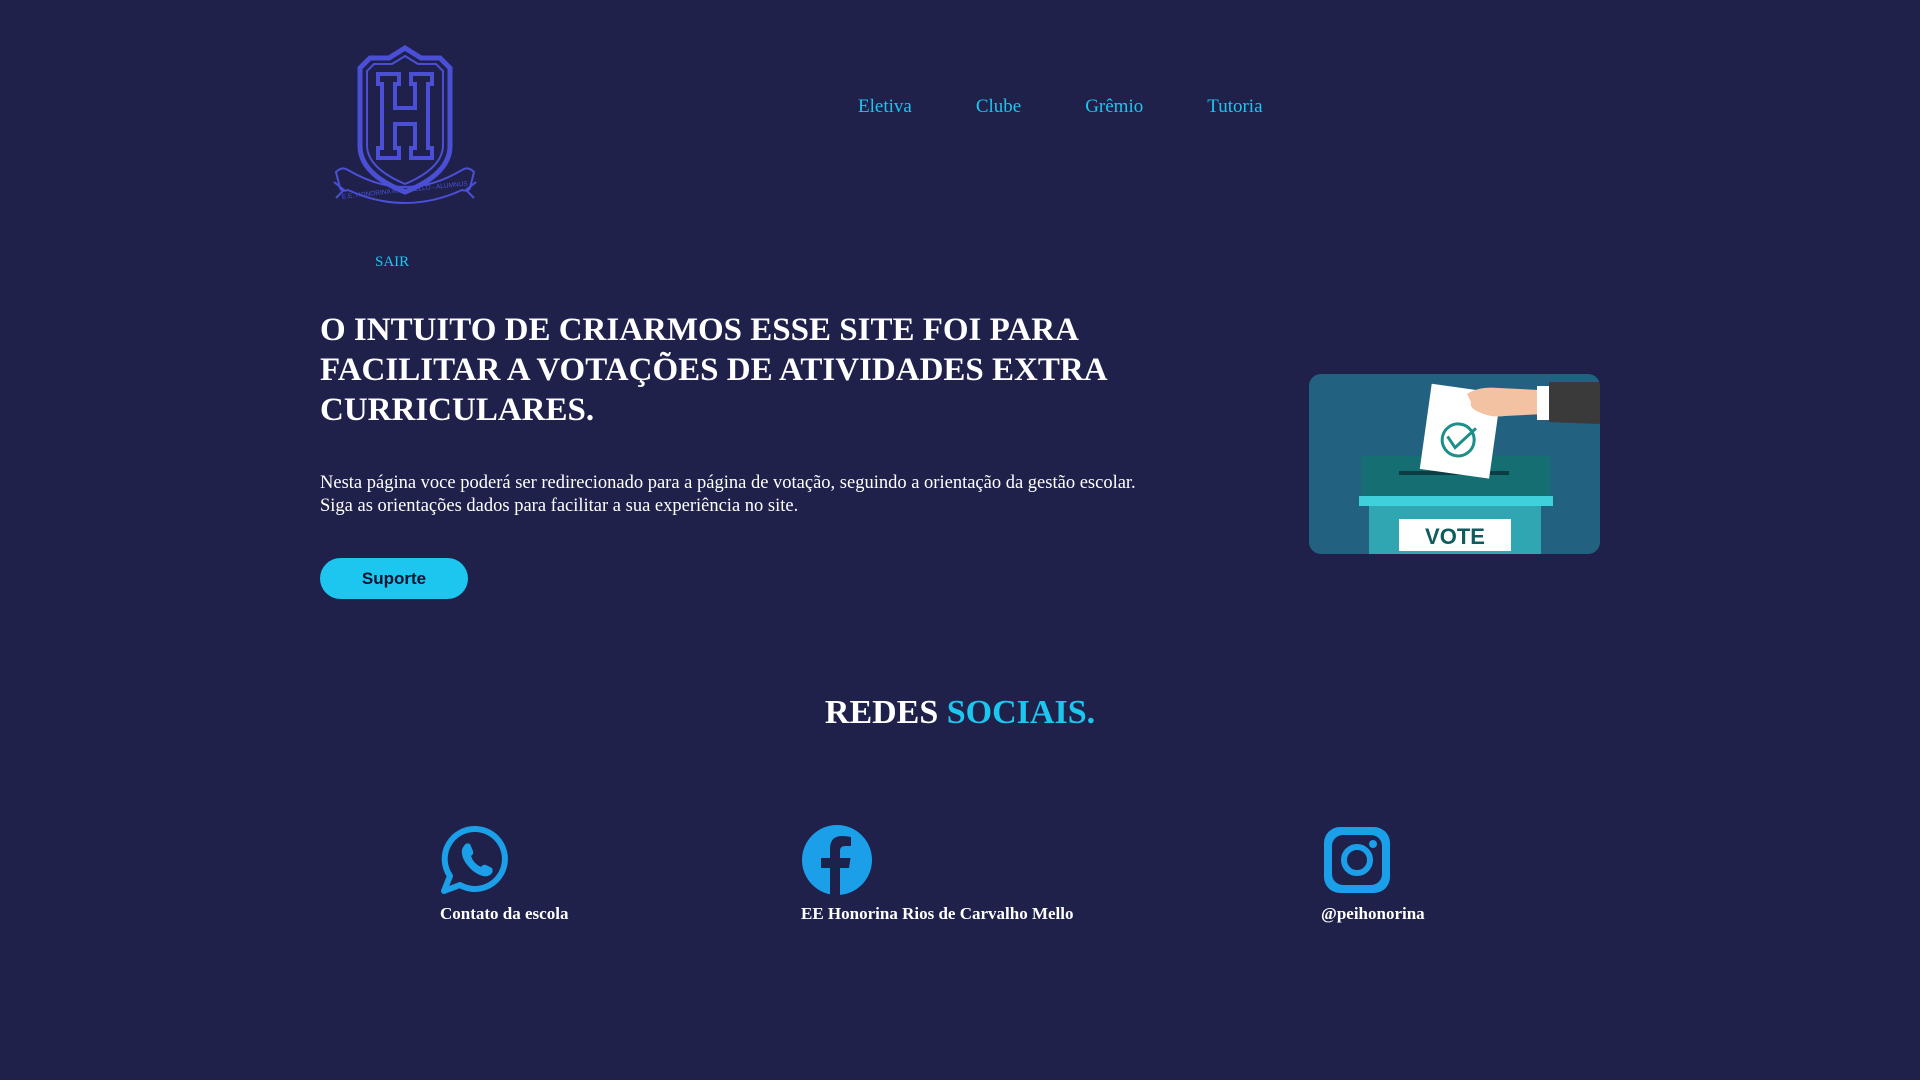  I want to click on social-title-part2: SOCIAIS., so click(1021, 712).